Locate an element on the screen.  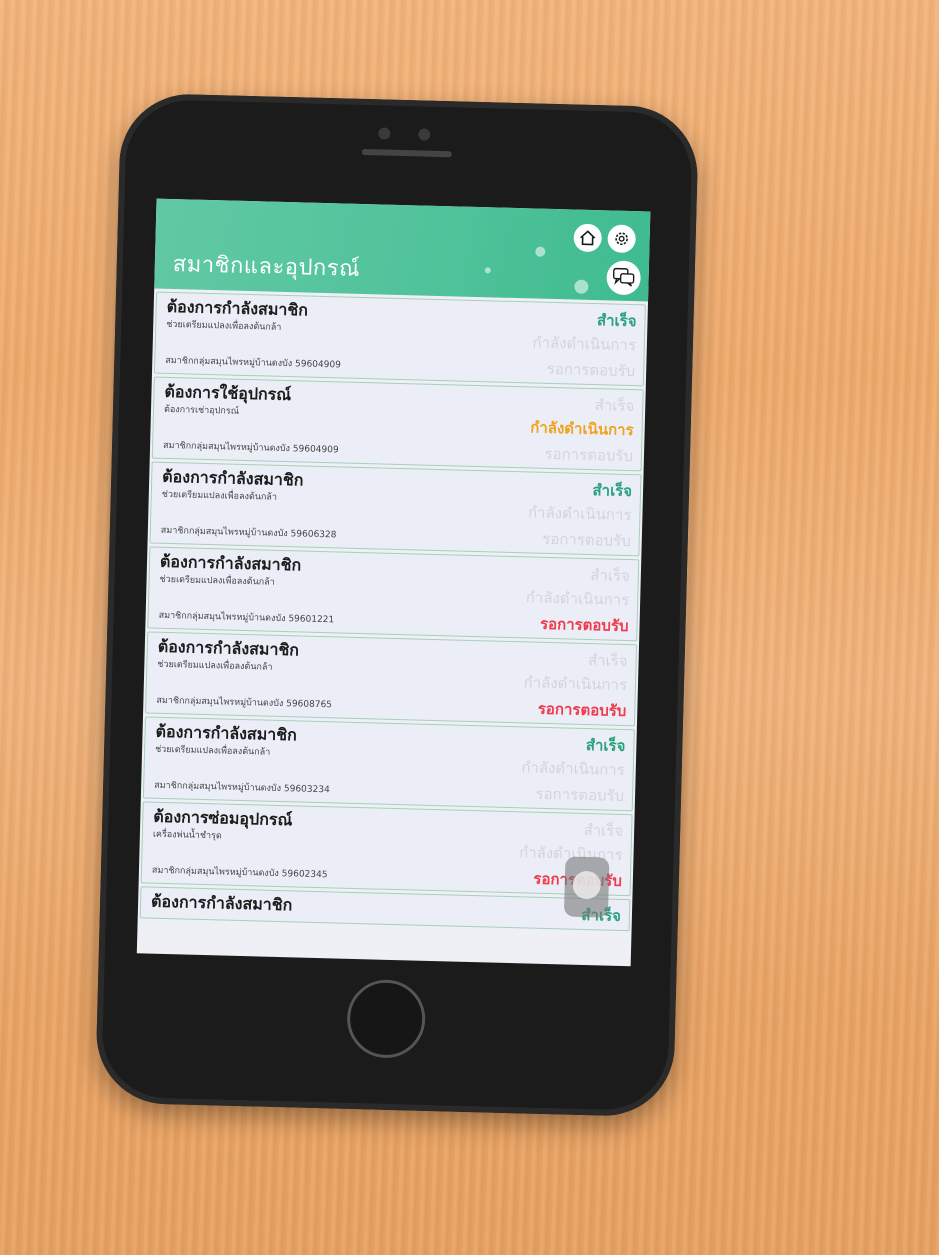
chat-icon is located at coordinates (623, 277).